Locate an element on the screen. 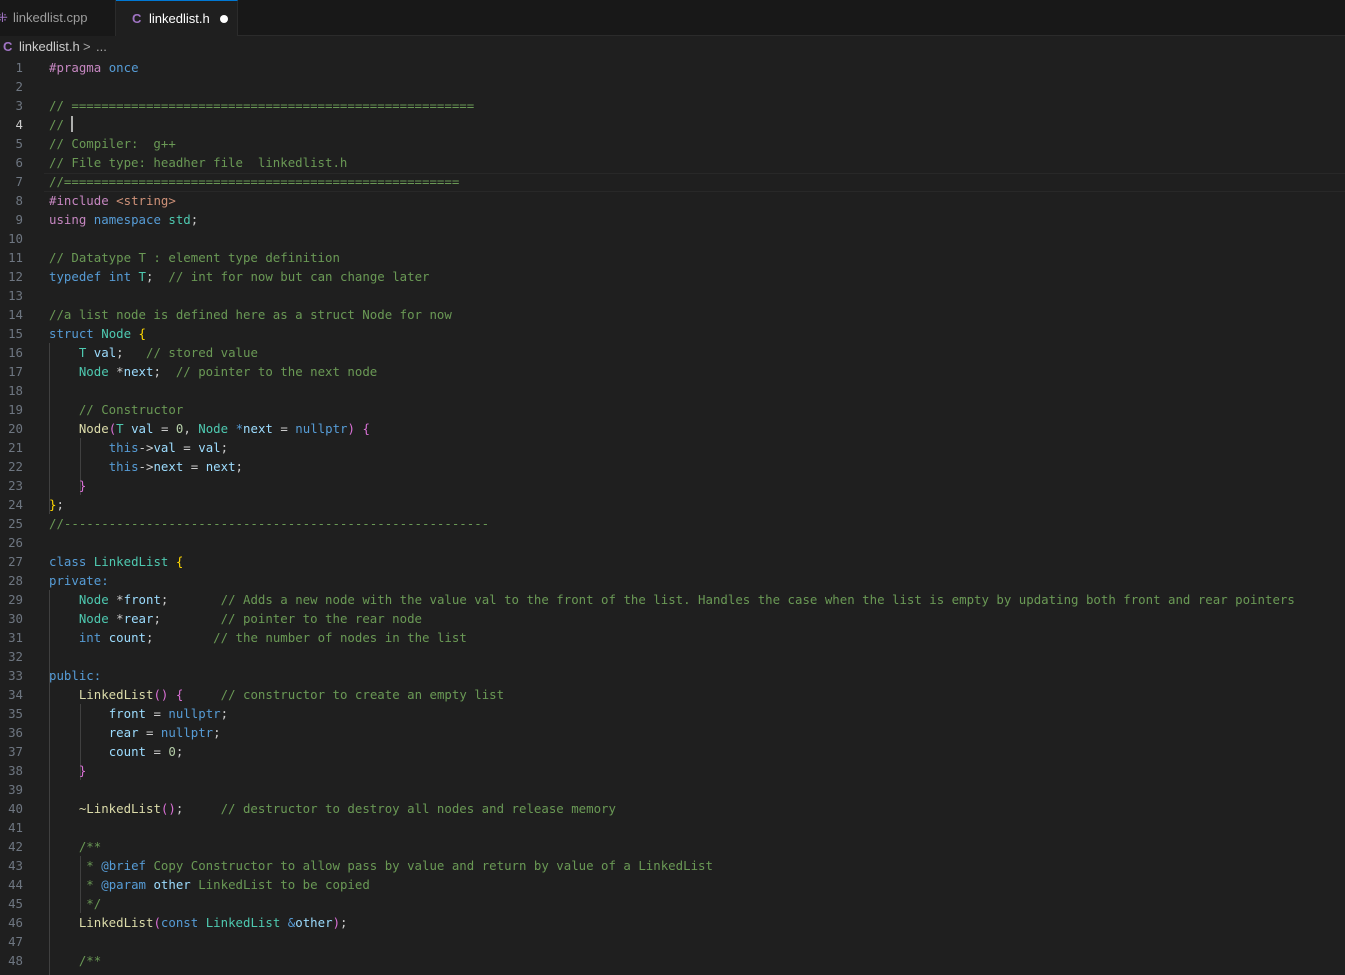 This screenshot has width=1345, height=975. code-token: Node is located at coordinates (93, 599).